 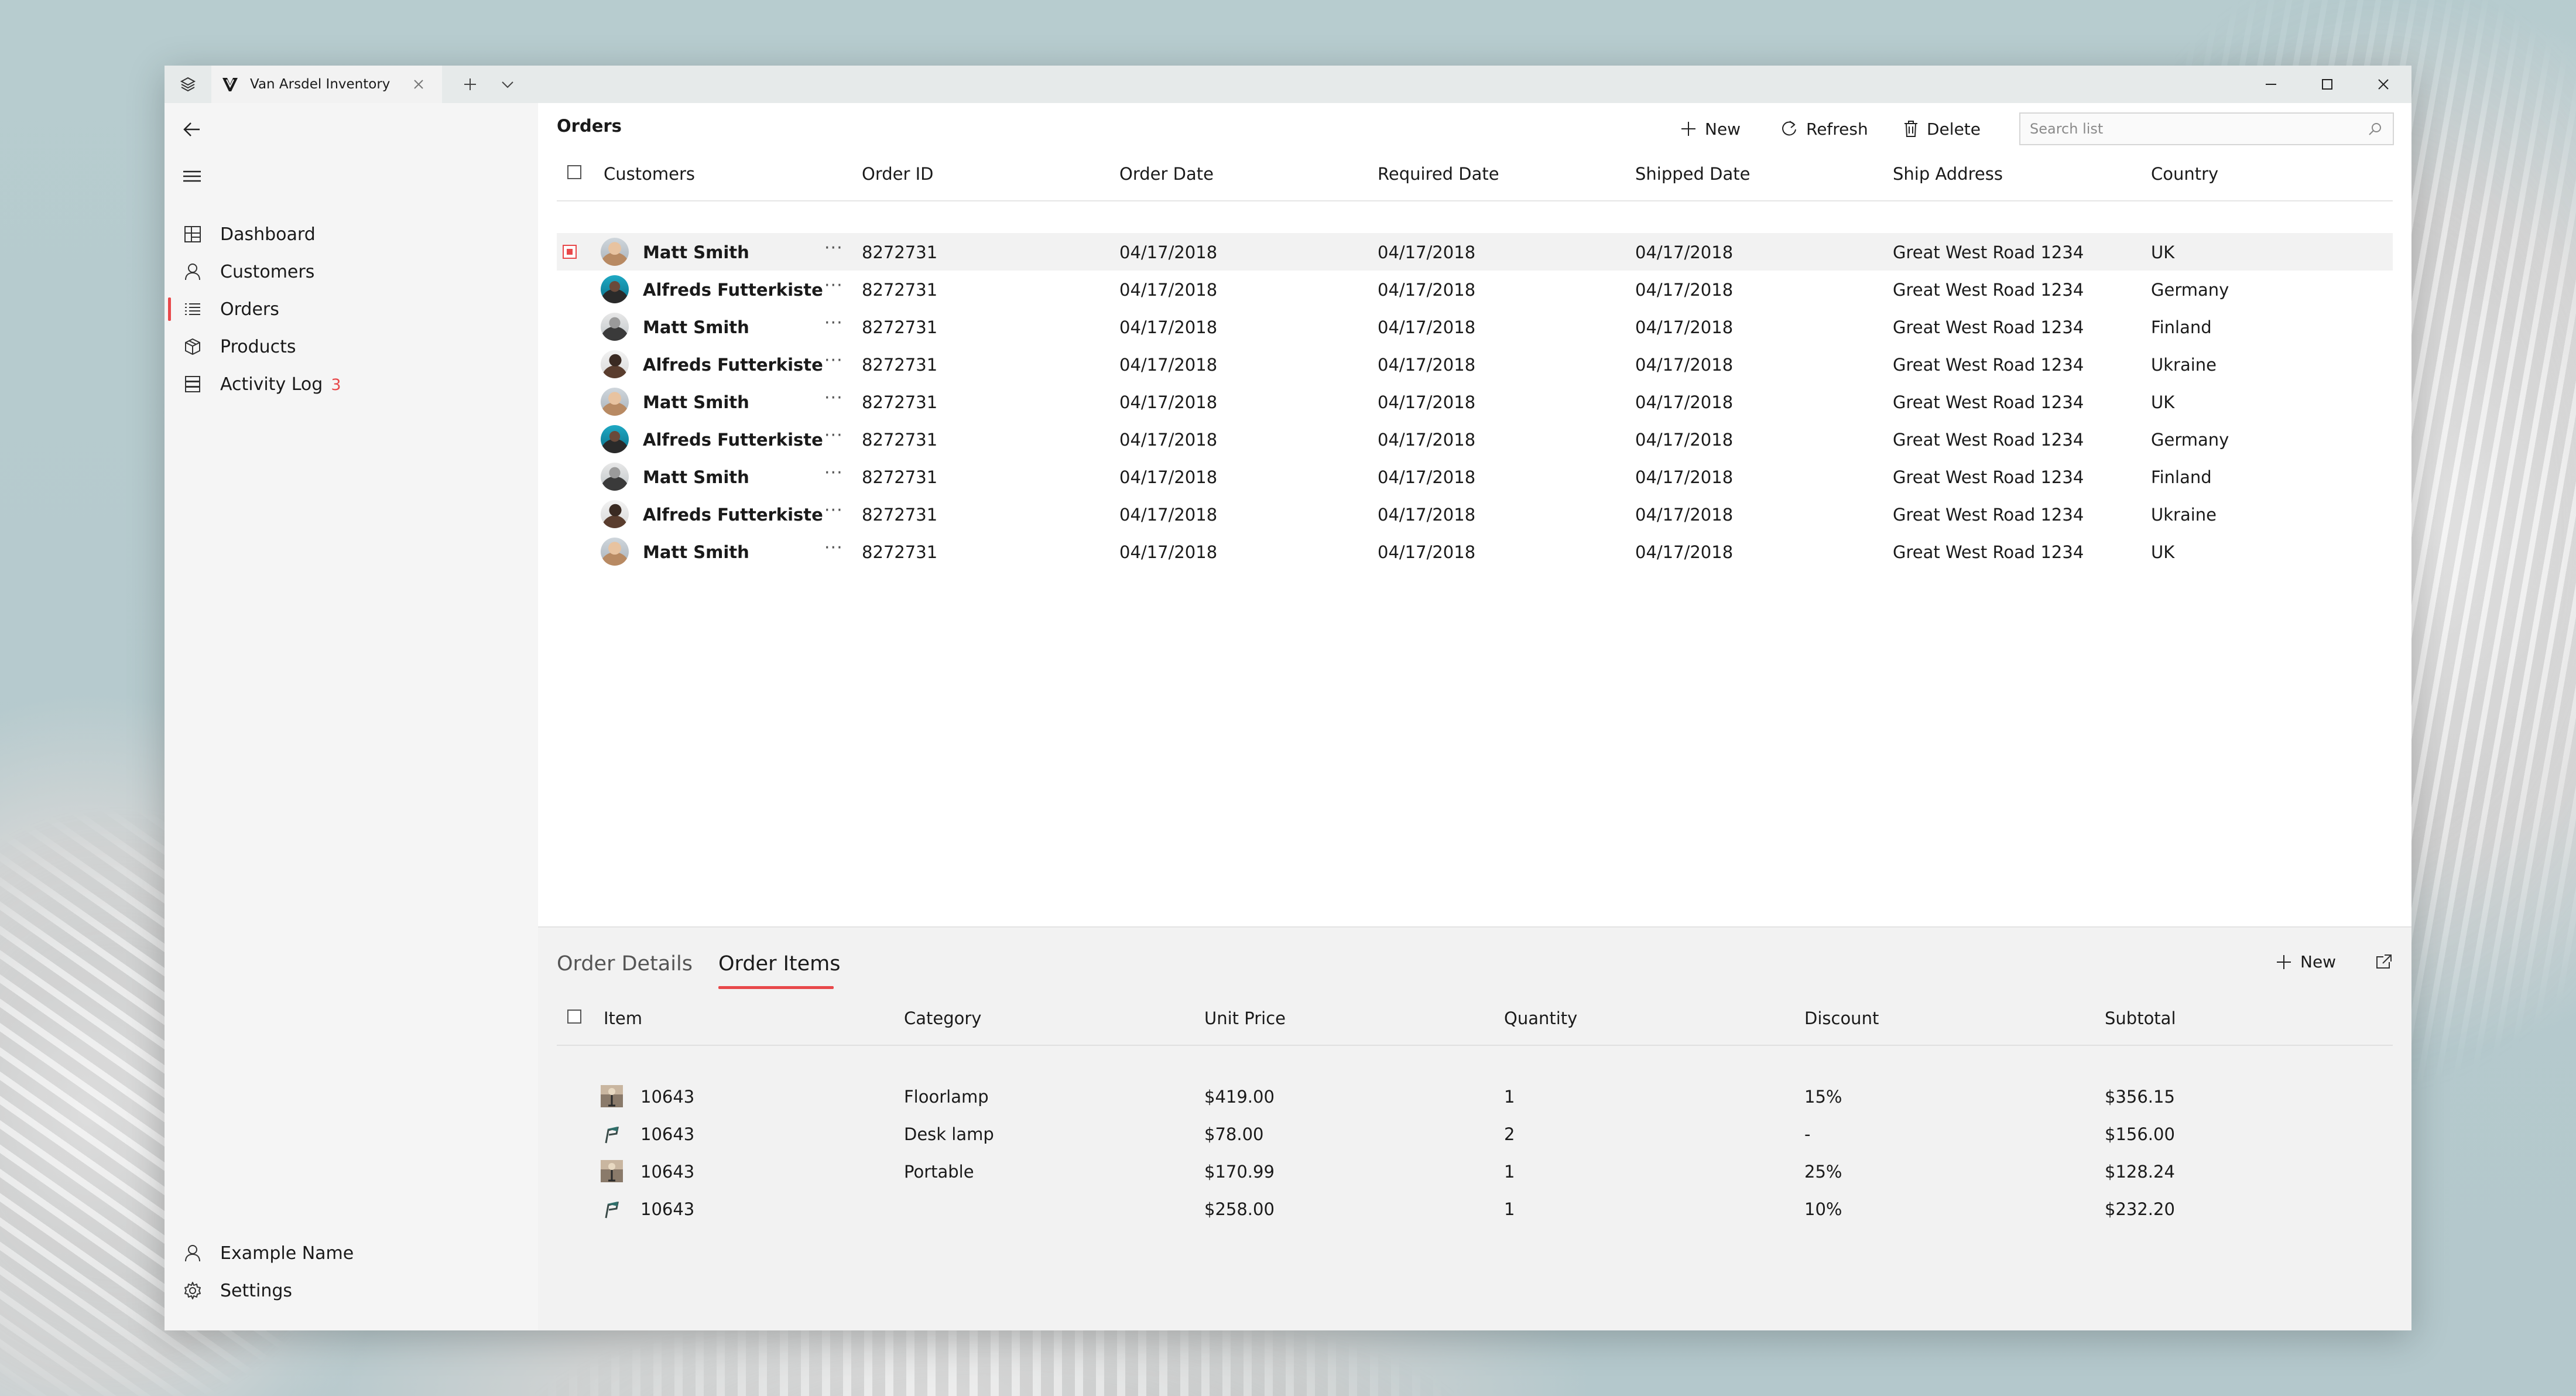 I want to click on search-icon, so click(x=2375, y=130).